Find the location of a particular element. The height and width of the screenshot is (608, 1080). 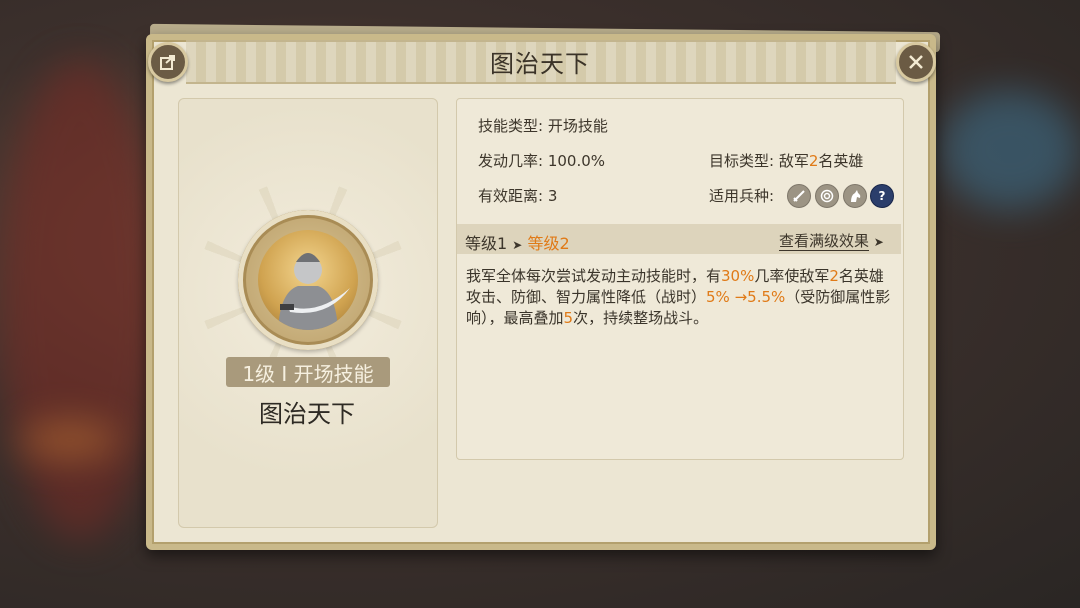

skill-level-tag: 1级 I 开场技能 is located at coordinates (308, 372).